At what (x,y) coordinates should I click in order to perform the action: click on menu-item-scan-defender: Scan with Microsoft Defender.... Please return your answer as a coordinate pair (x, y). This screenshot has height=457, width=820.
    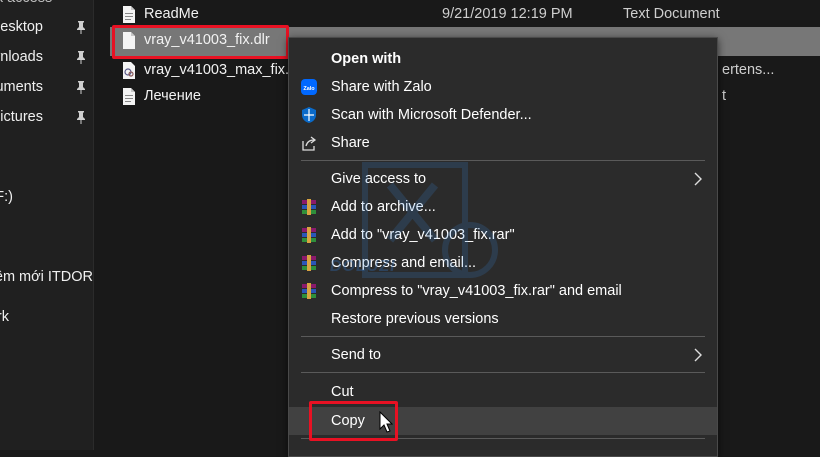
    Looking at the image, I should click on (503, 115).